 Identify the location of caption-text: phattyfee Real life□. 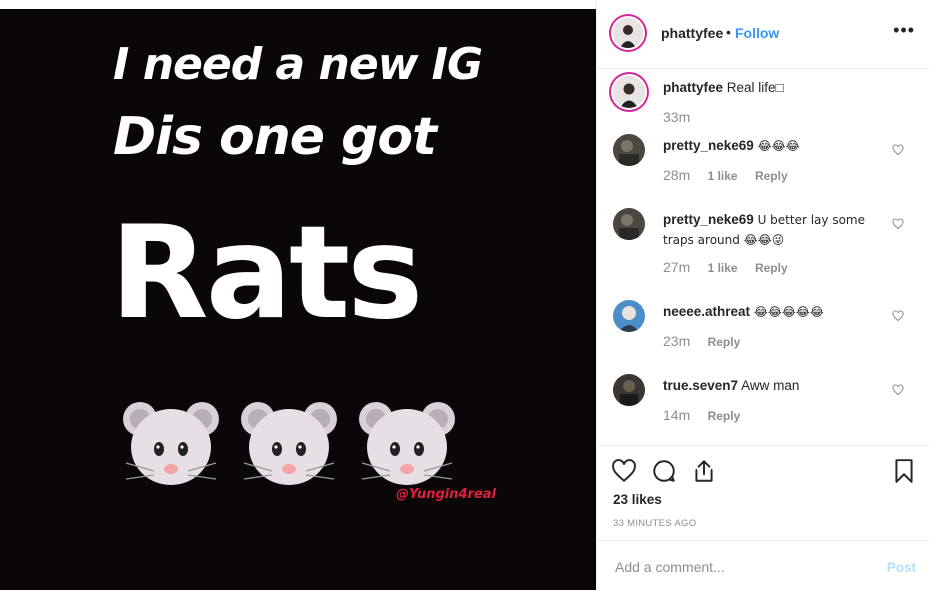
(773, 87).